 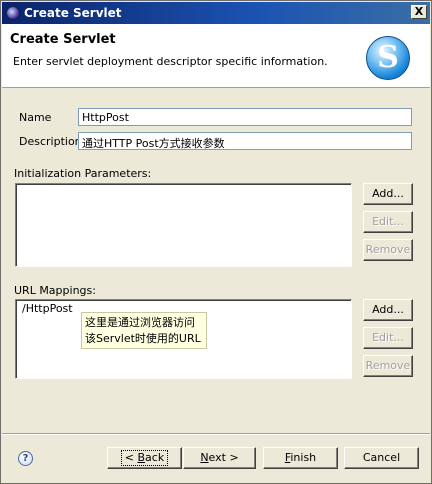 What do you see at coordinates (388, 366) in the screenshot?
I see `url-remove-button: Remove` at bounding box center [388, 366].